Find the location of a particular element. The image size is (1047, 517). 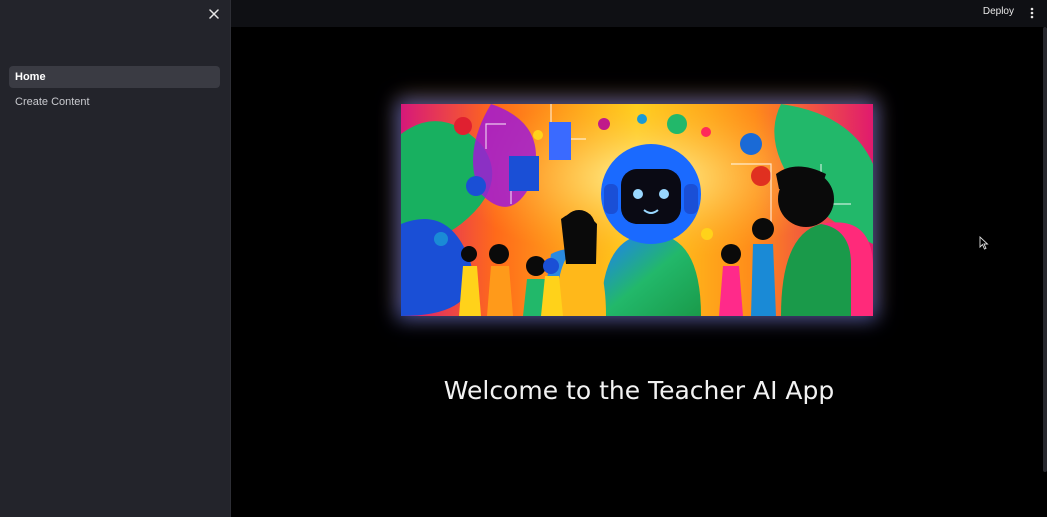

sidebar-item-home: Home is located at coordinates (114, 77).